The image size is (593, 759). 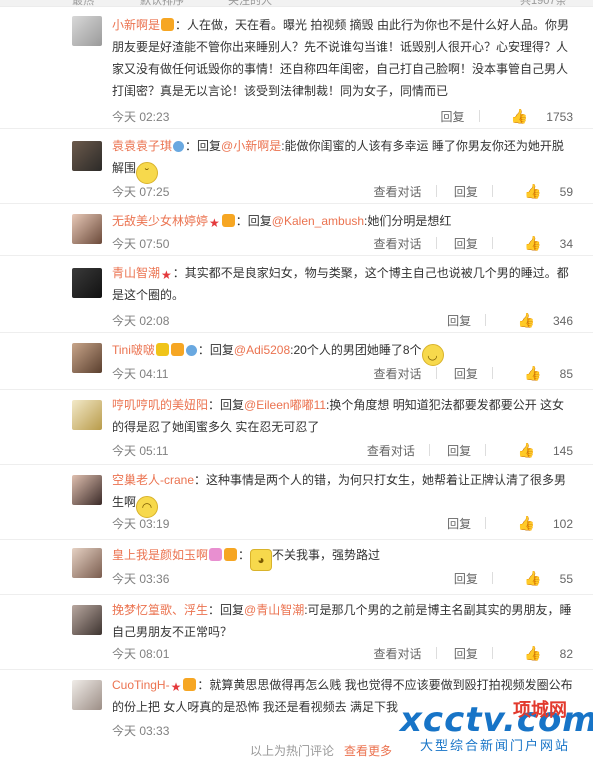 I want to click on like-count: 55, so click(x=566, y=579).